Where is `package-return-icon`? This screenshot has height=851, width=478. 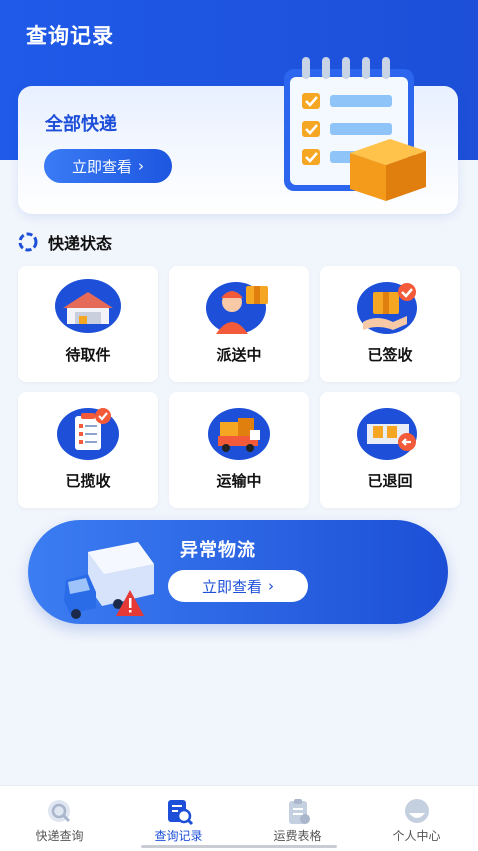
package-return-icon is located at coordinates (387, 434).